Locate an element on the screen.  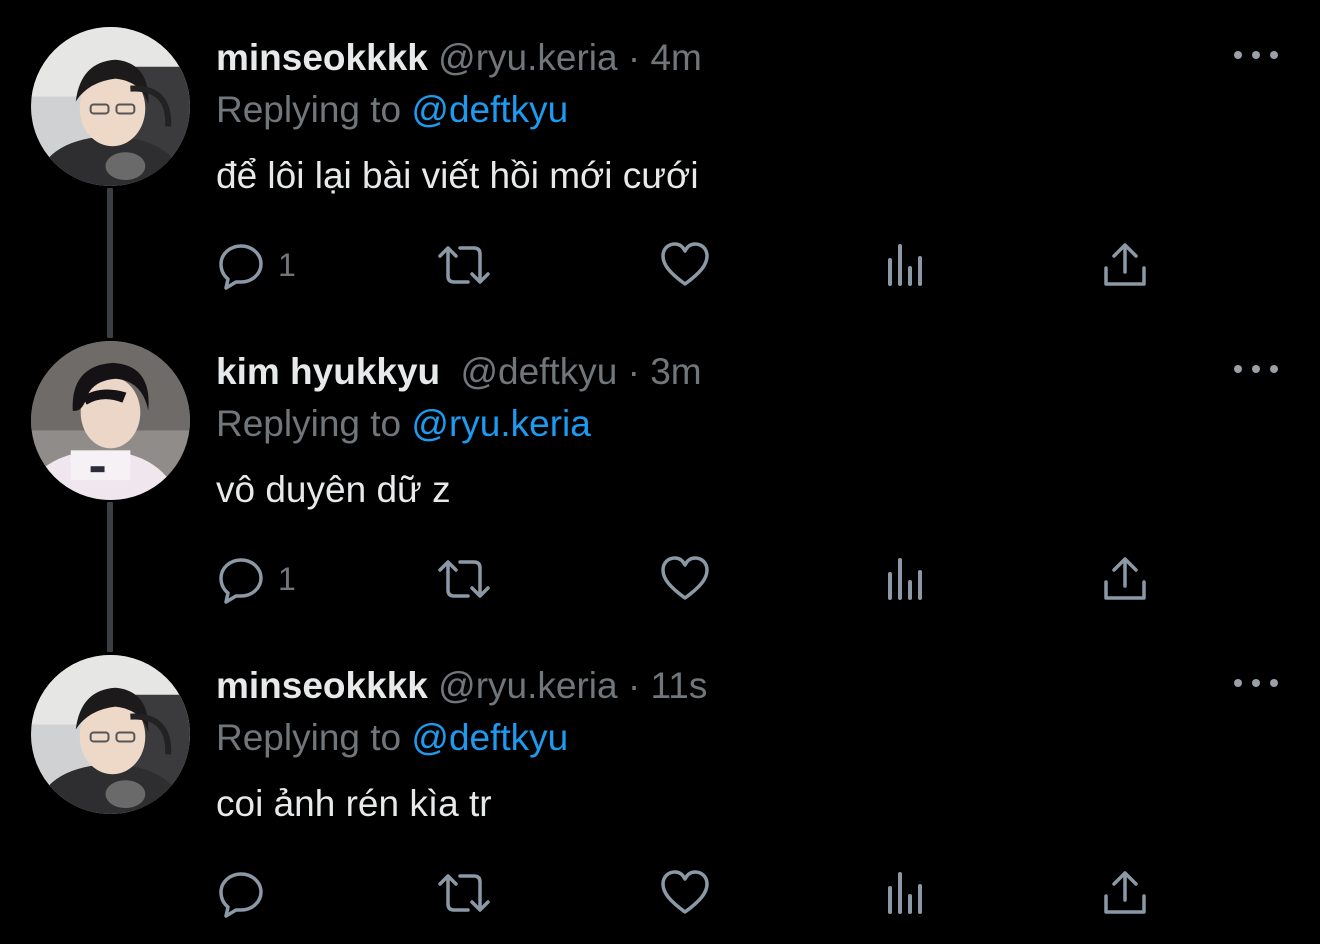
tweet-header: minseokkkk @ryu.keria · 11s is located at coordinates (461, 686).